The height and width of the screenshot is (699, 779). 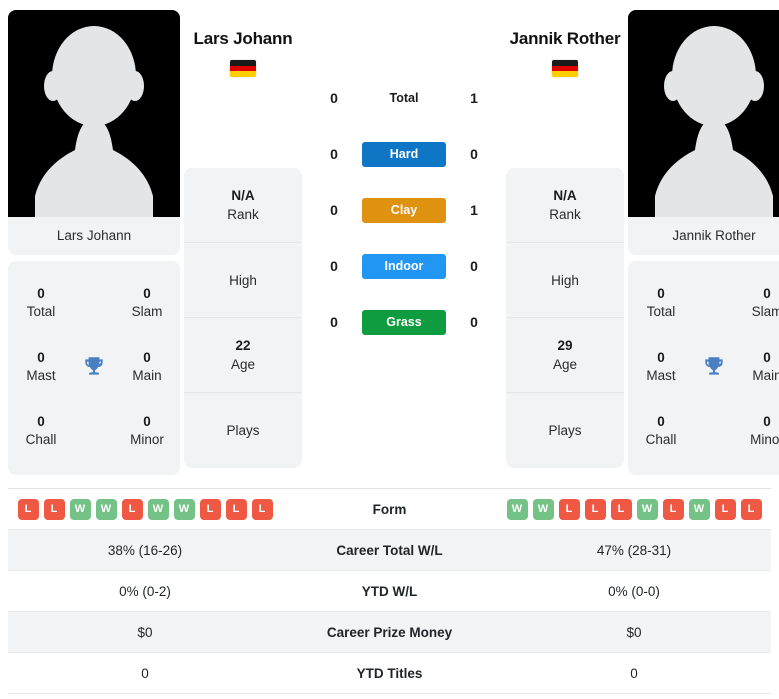 What do you see at coordinates (243, 38) in the screenshot?
I see `left-player-name: Lars Johann` at bounding box center [243, 38].